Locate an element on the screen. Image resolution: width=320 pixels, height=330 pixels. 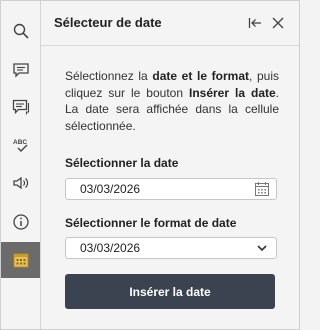
spellcheck-icon: ABC is located at coordinates (20, 145).